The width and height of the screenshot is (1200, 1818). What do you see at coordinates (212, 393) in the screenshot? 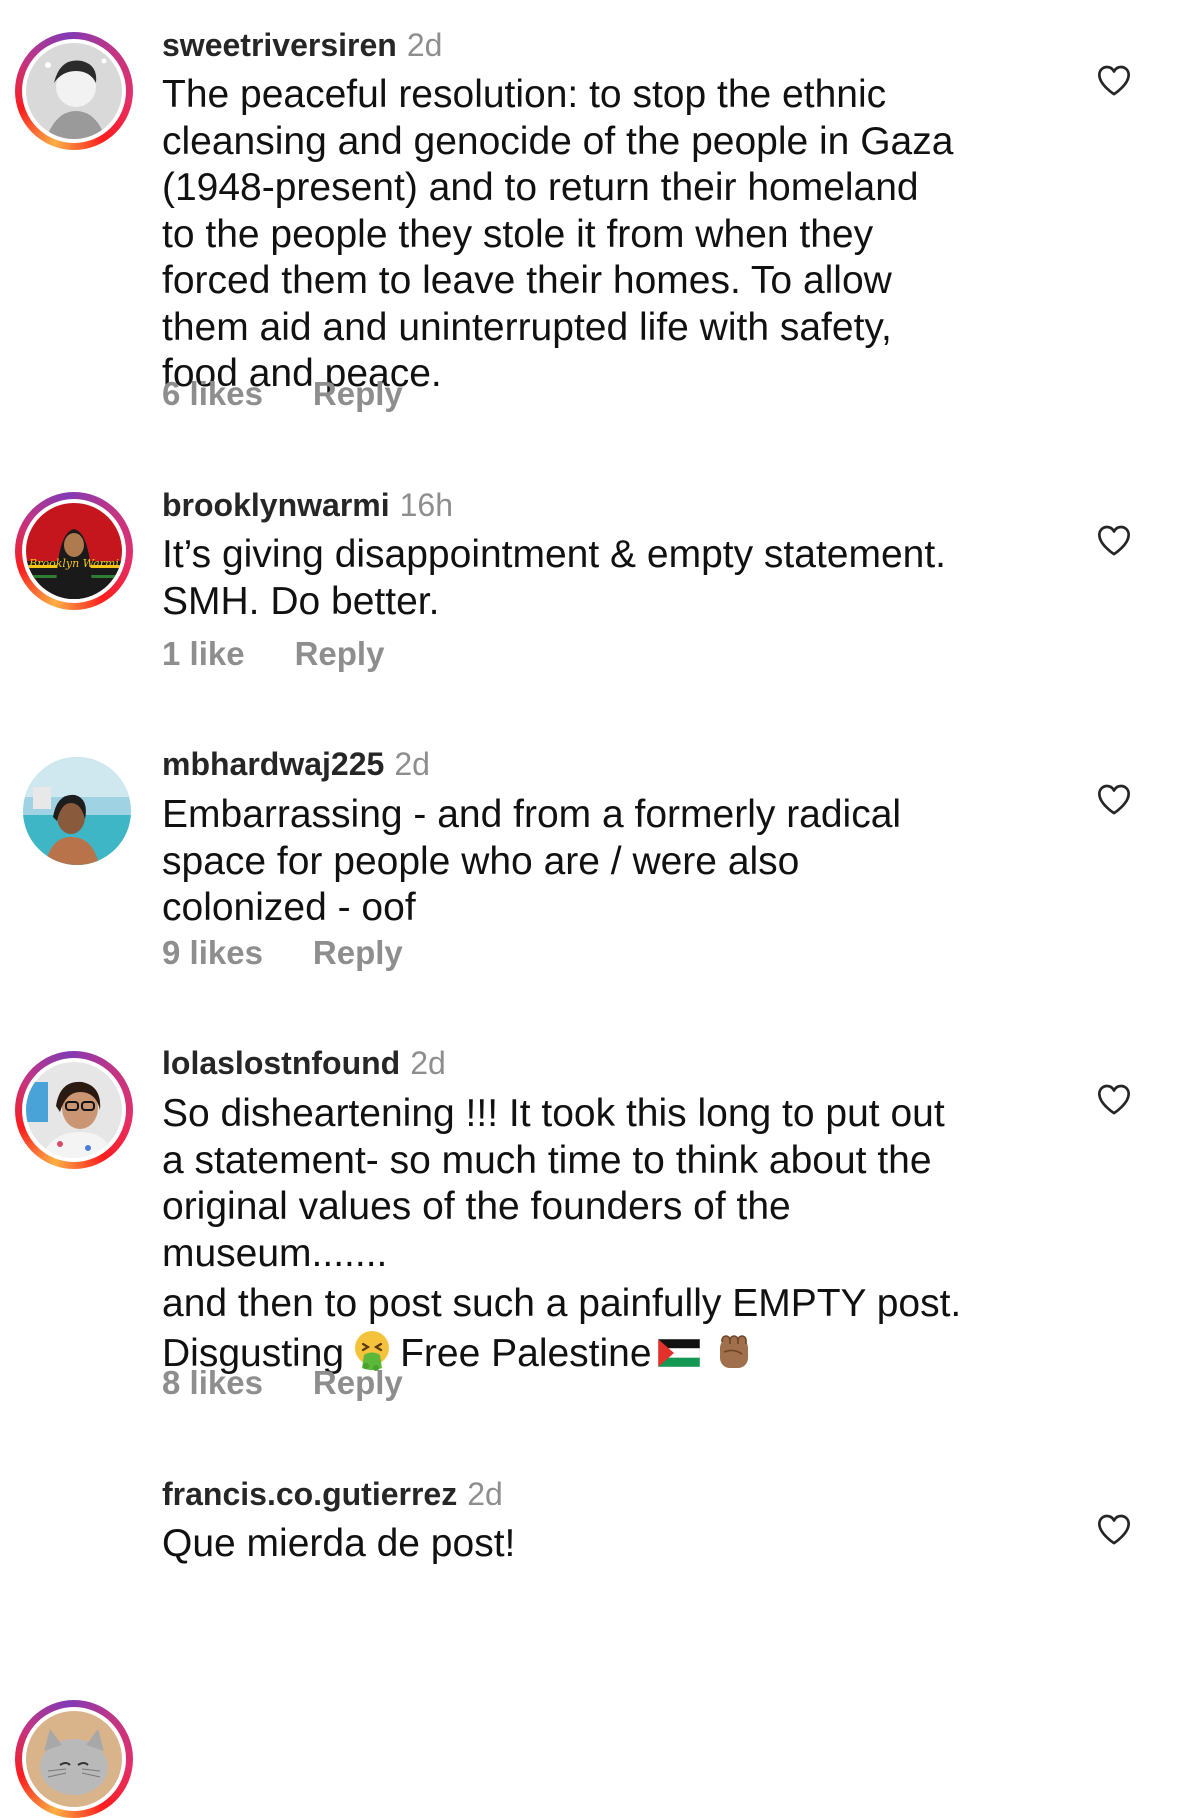
I see `likes-count: 6 likes` at bounding box center [212, 393].